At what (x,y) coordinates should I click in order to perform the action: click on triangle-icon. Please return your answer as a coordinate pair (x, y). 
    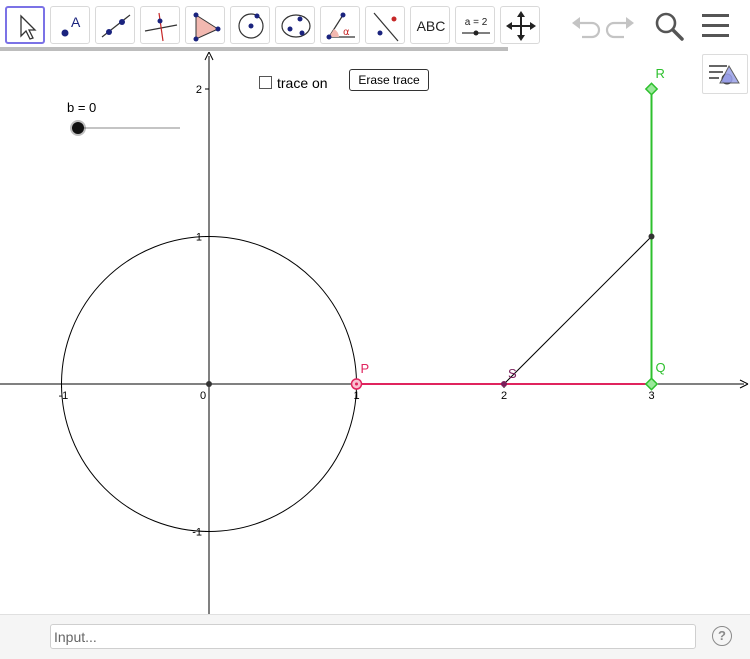
    Looking at the image, I should click on (207, 27).